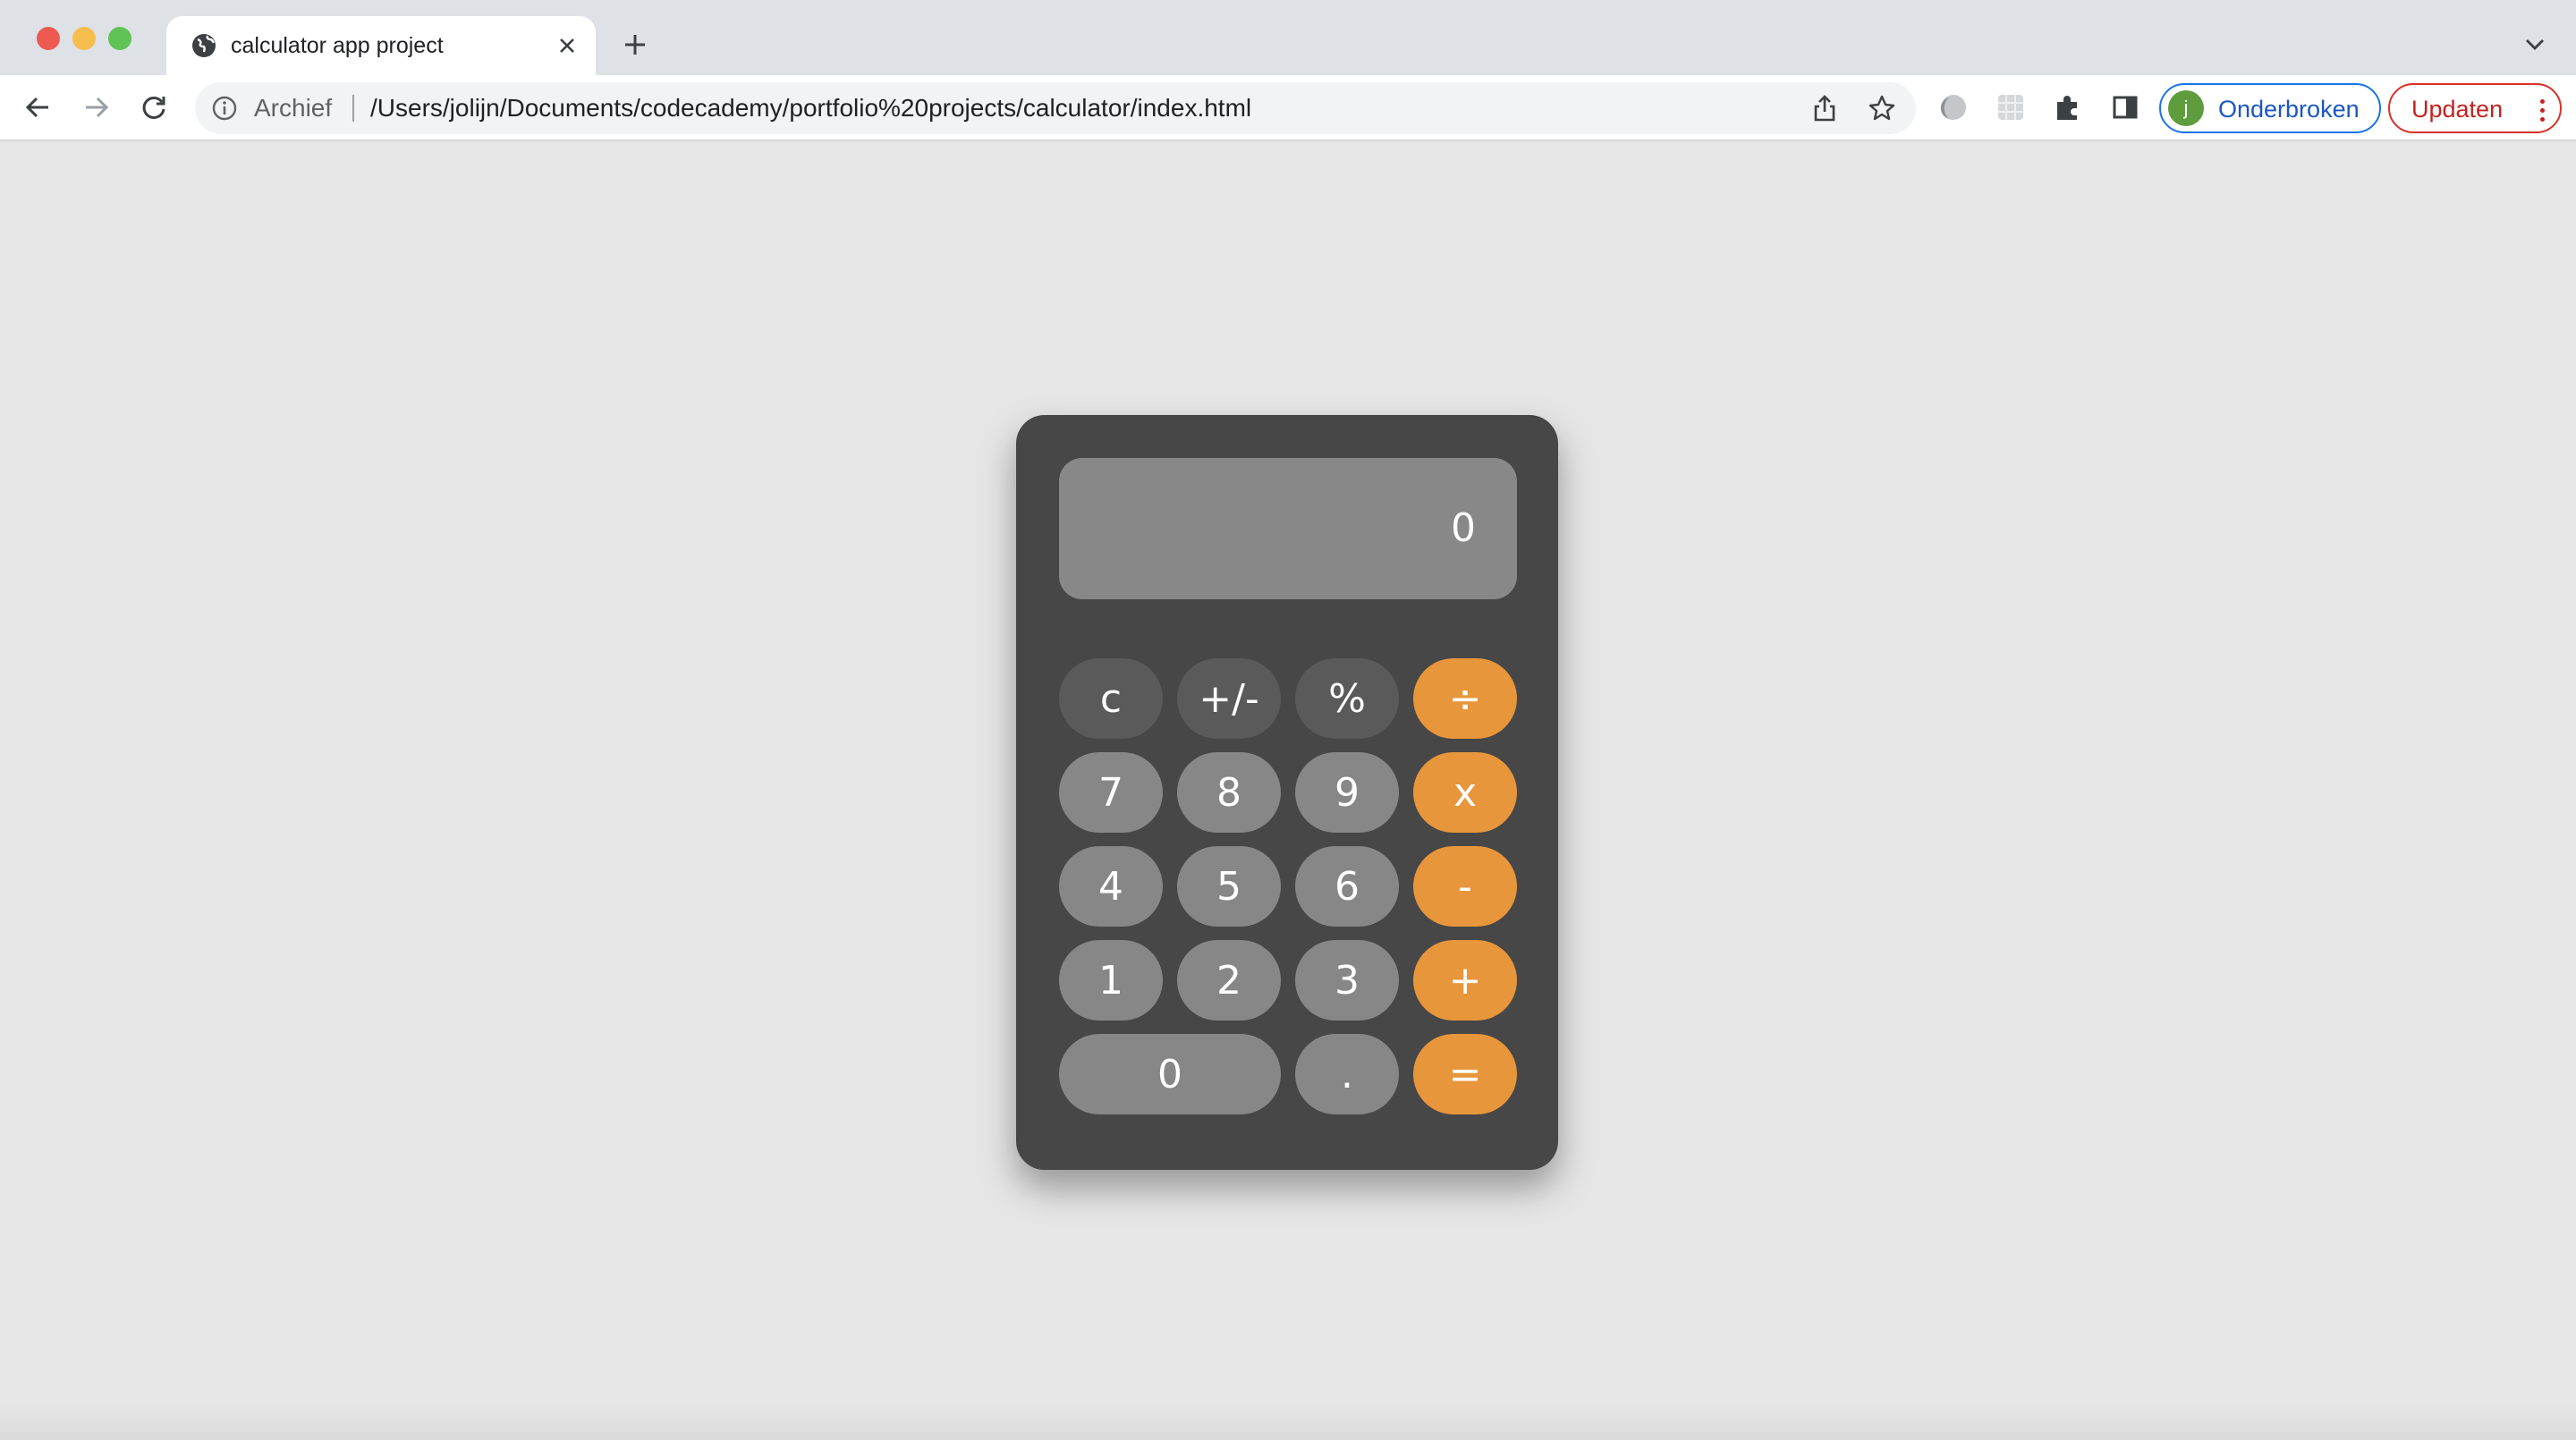  I want to click on digit-7-button: 7, so click(1111, 793).